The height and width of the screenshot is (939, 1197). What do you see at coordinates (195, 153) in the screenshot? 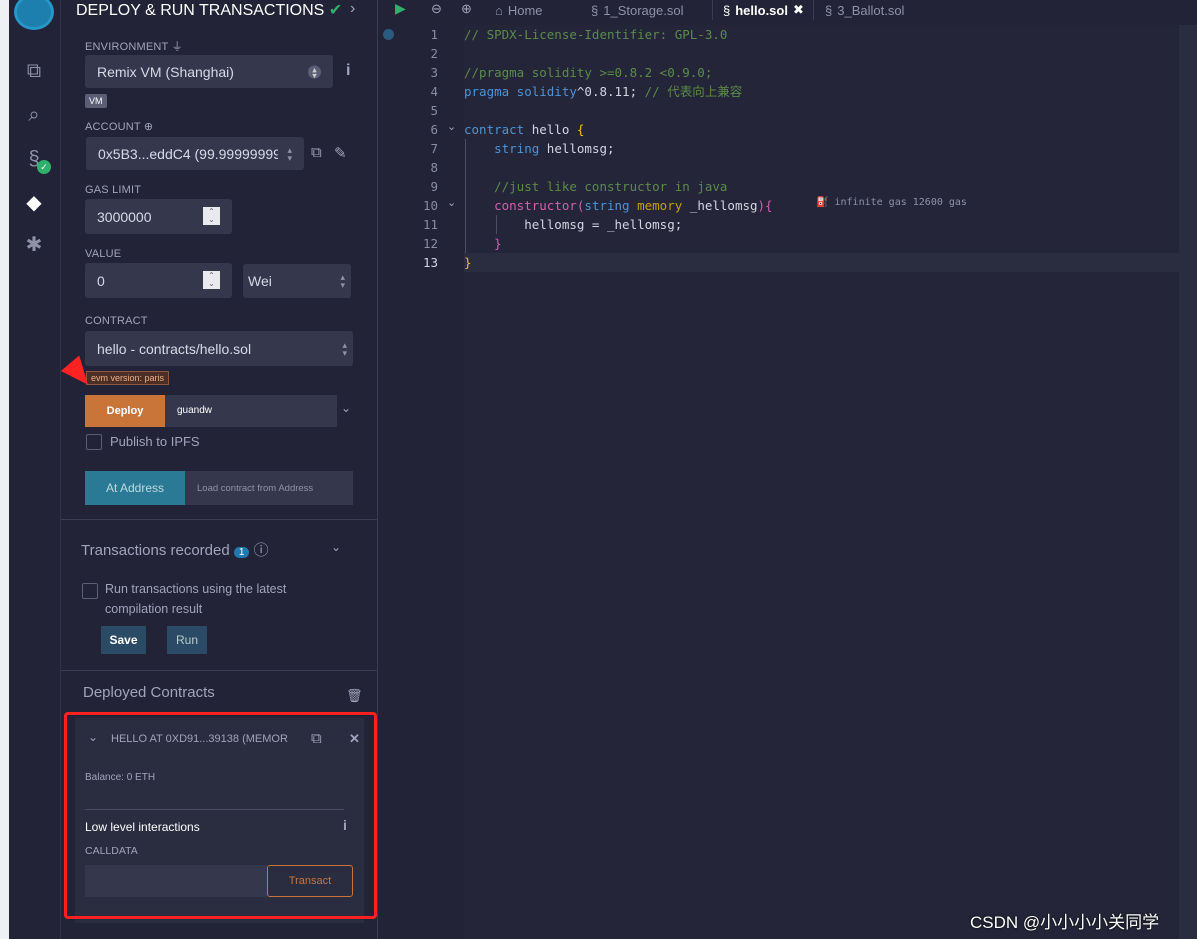
I see `account-select: 0x5B3...eddC4 (99.99999999 ▴ ▾` at bounding box center [195, 153].